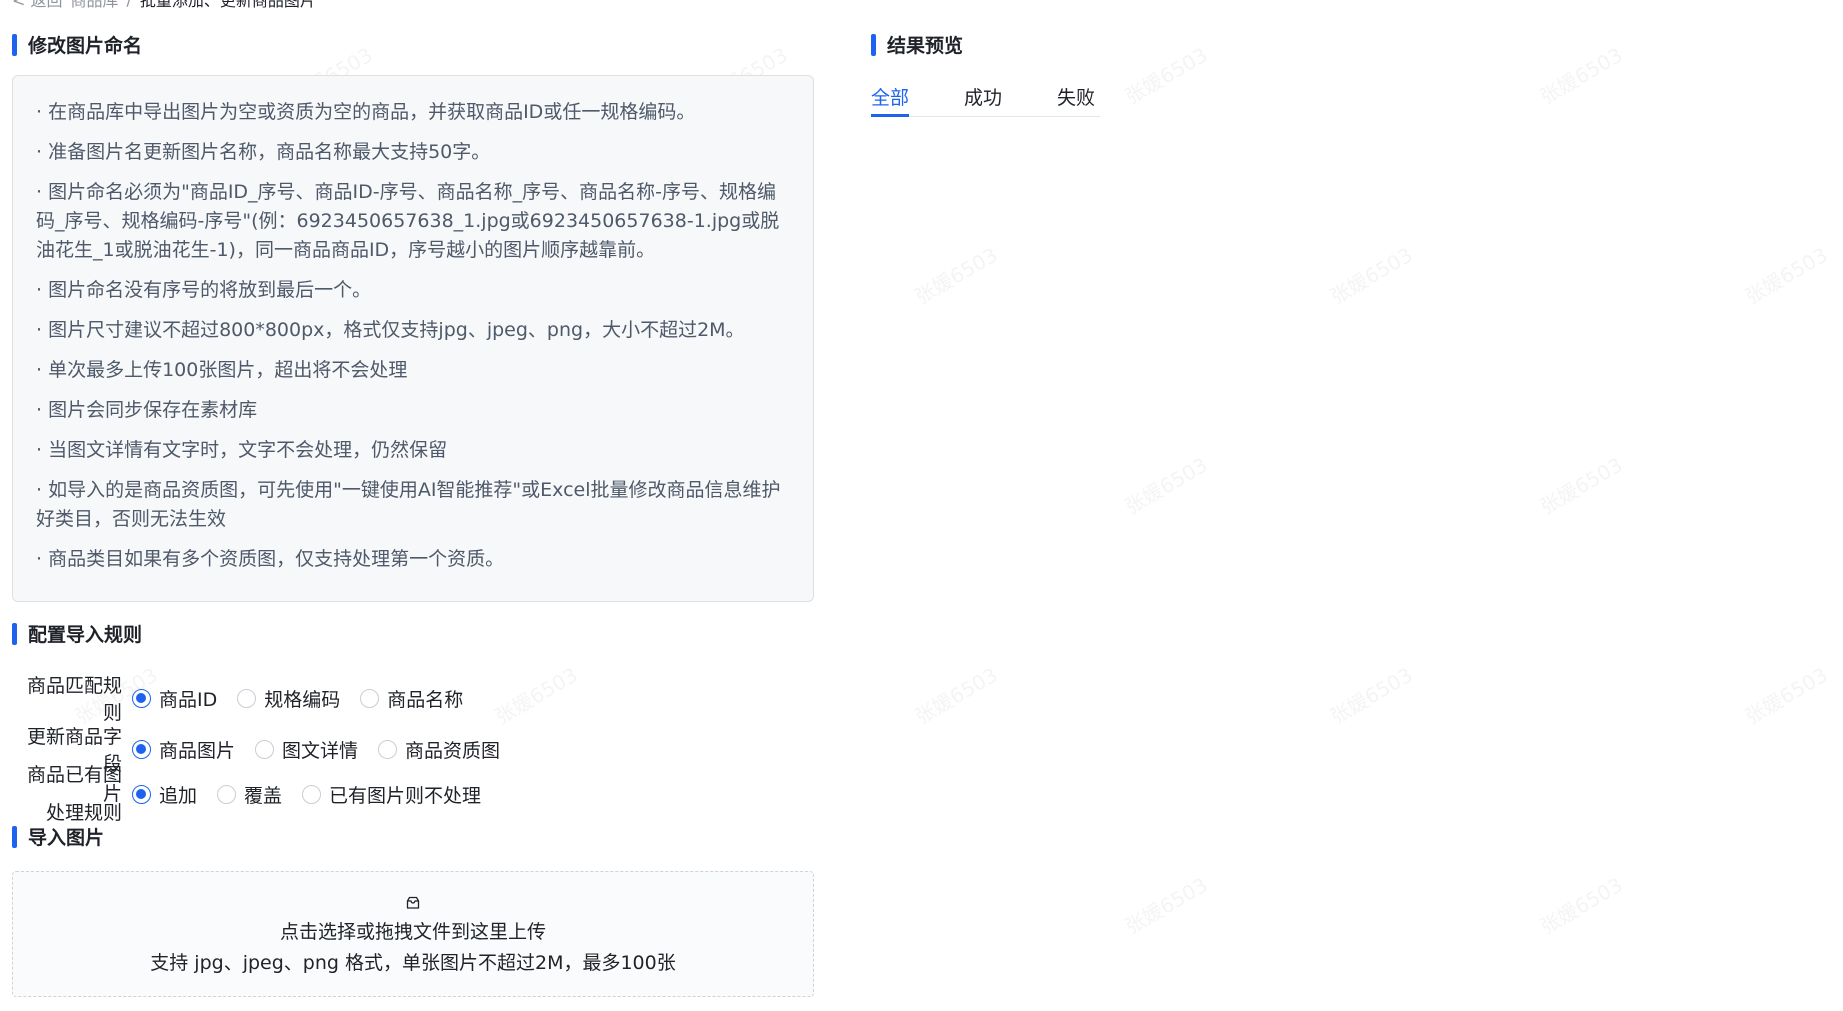 The image size is (1843, 1011). Describe the element at coordinates (74, 784) in the screenshot. I see `existing-rule-label-line1: 商品已有图片` at that location.